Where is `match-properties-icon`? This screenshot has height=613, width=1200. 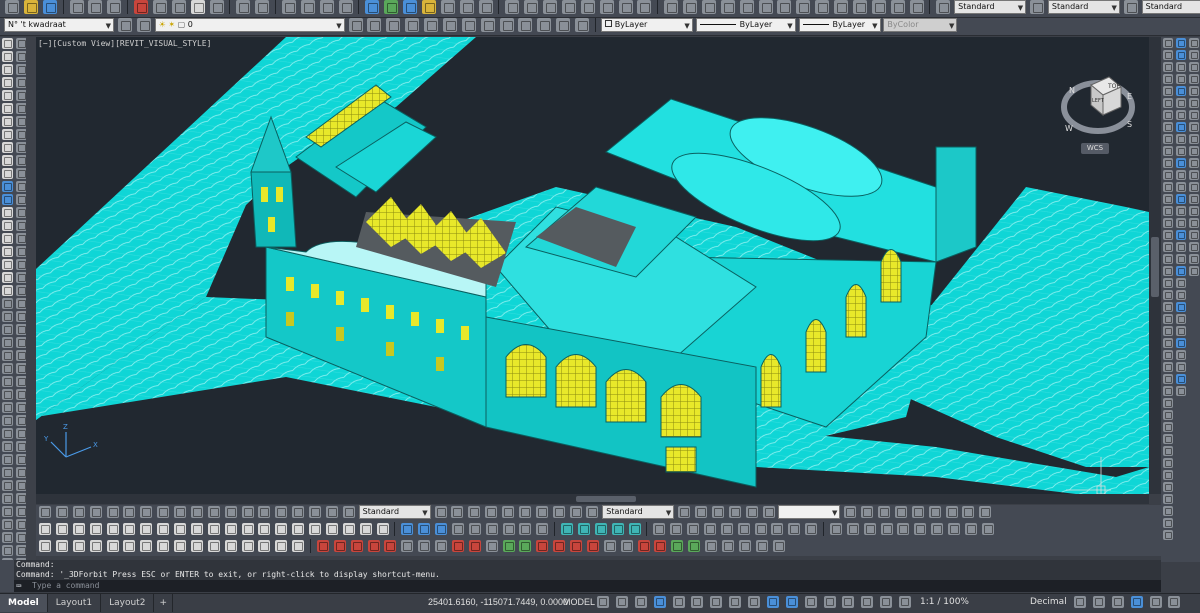
match-properties-icon is located at coordinates (197, 7).